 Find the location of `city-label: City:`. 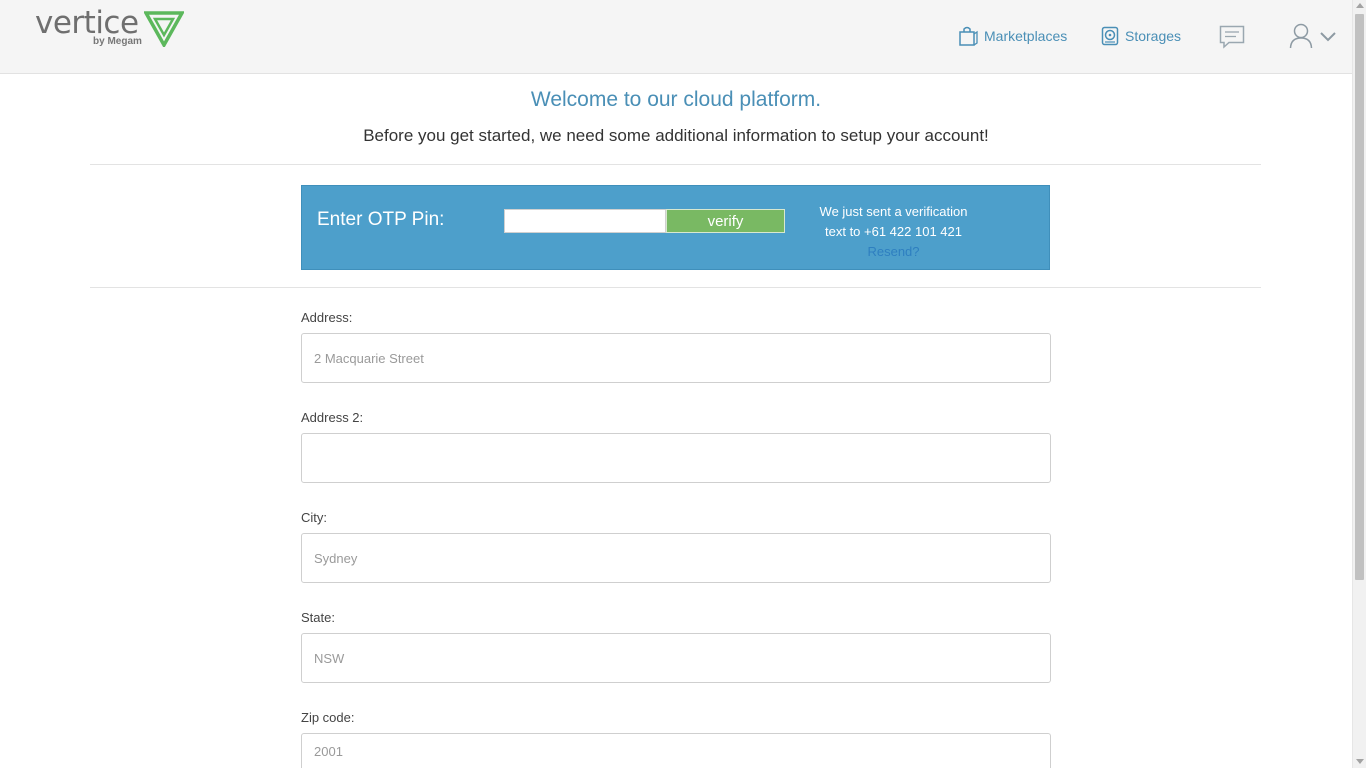

city-label: City: is located at coordinates (314, 517).